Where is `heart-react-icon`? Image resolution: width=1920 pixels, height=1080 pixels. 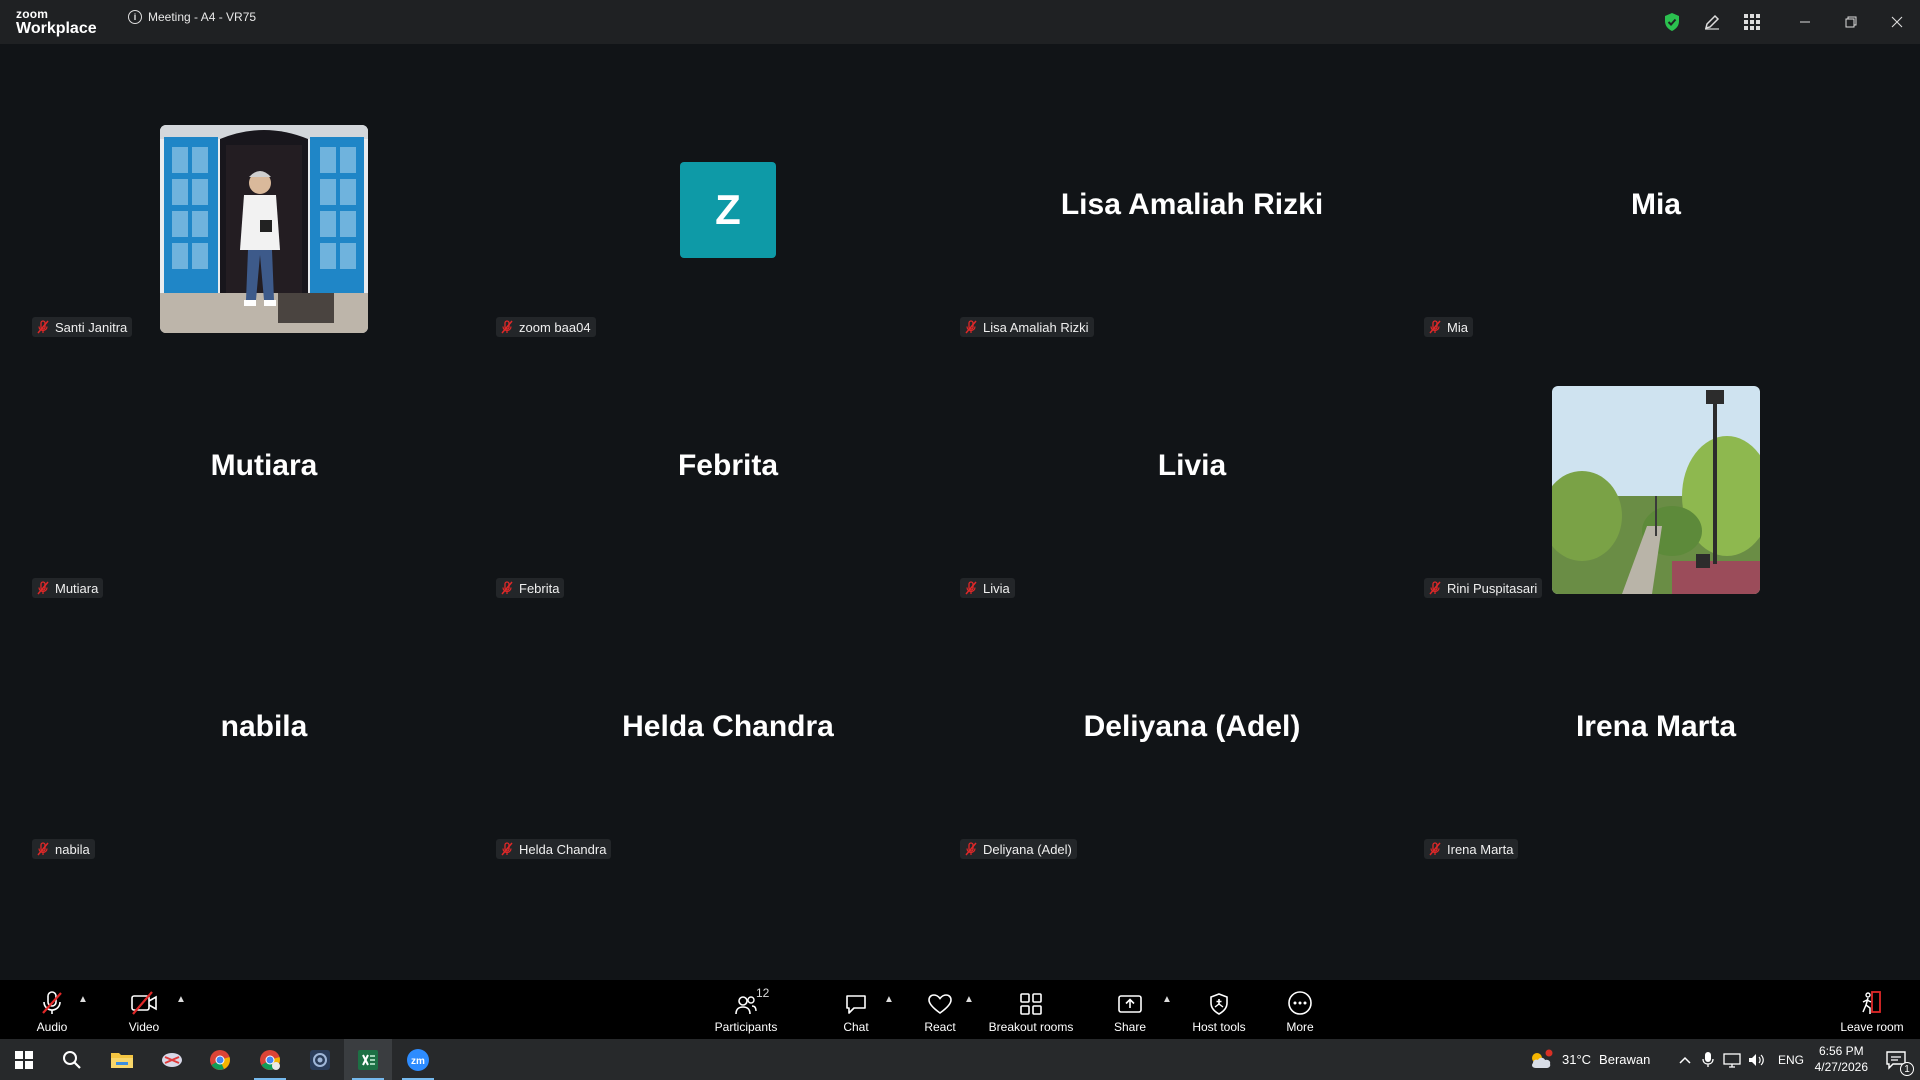 heart-react-icon is located at coordinates (940, 1003).